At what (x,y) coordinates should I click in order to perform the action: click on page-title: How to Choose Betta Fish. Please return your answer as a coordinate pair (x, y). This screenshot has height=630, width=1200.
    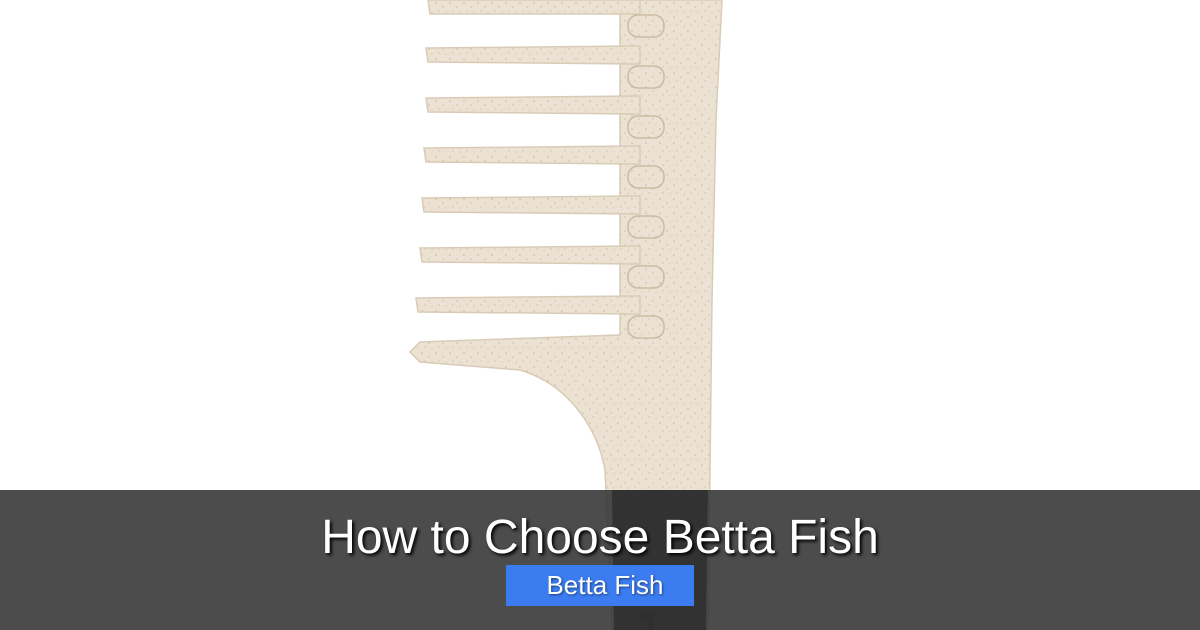
    Looking at the image, I should click on (600, 538).